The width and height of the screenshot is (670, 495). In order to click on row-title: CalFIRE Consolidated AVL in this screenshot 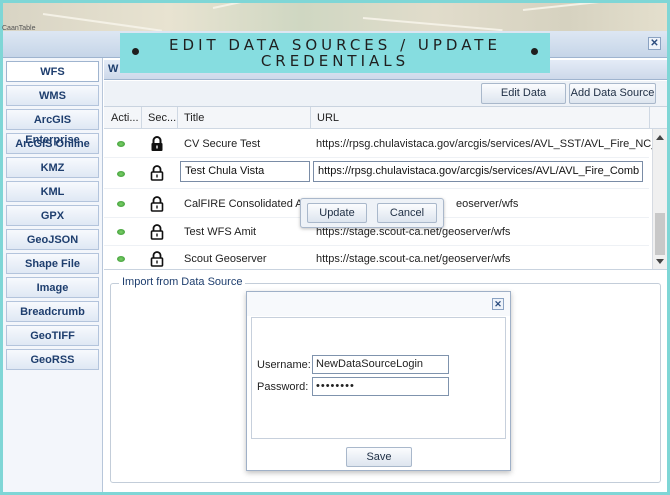, I will do `click(246, 204)`.